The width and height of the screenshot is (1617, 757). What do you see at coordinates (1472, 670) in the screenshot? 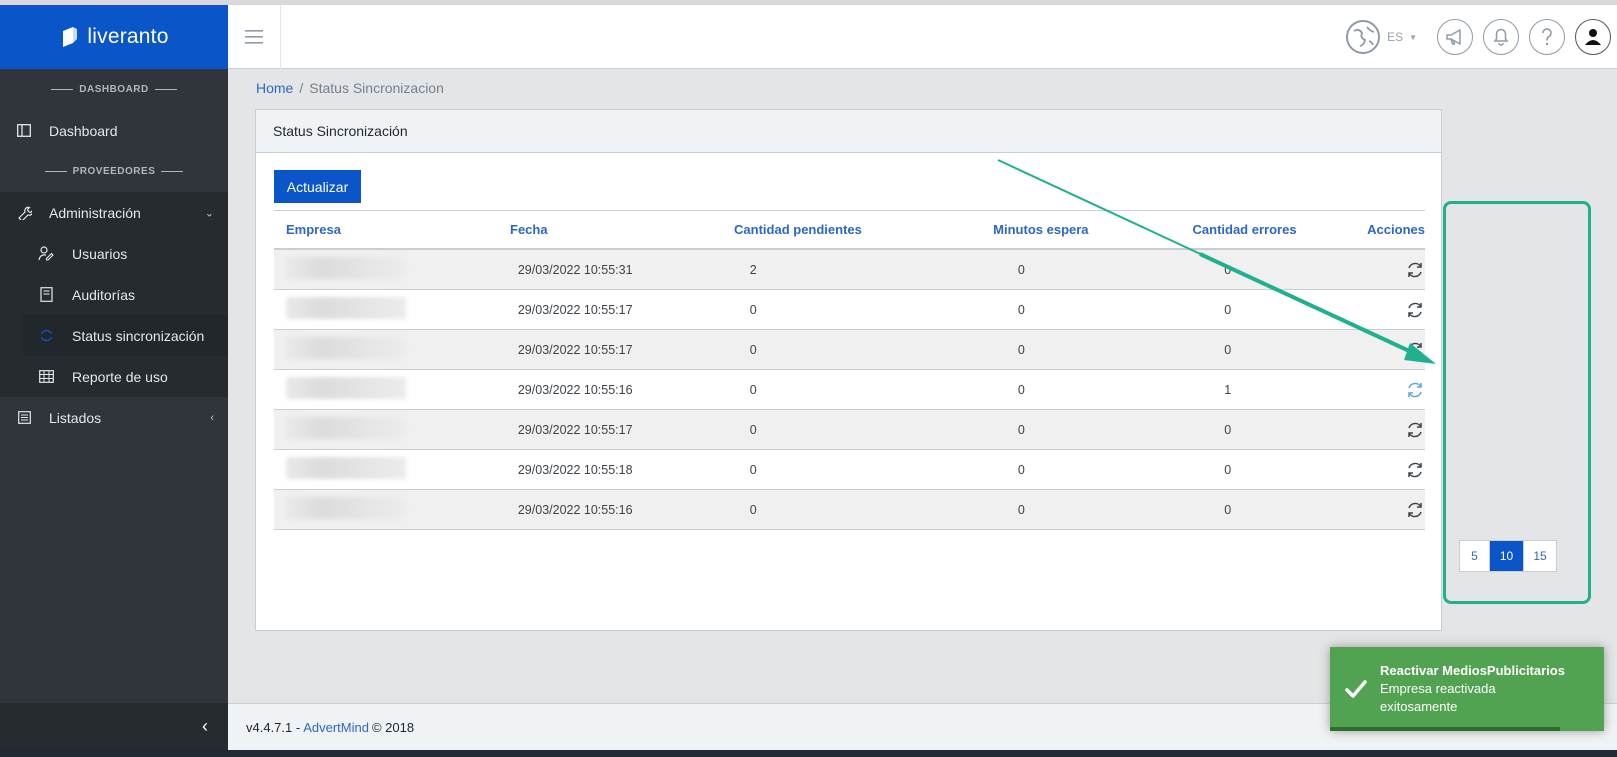
I see `toast-title: Reactivar MediosPublicitarios` at bounding box center [1472, 670].